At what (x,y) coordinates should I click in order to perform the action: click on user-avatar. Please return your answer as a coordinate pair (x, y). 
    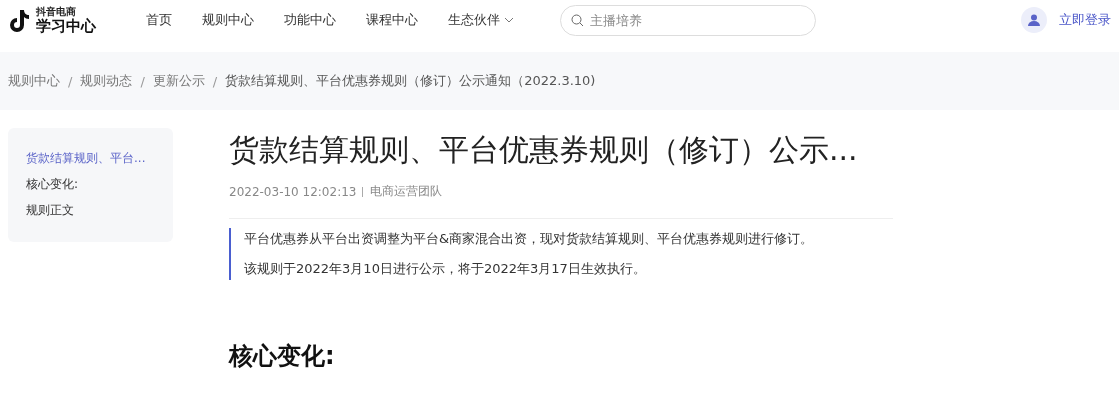
    Looking at the image, I should click on (1034, 20).